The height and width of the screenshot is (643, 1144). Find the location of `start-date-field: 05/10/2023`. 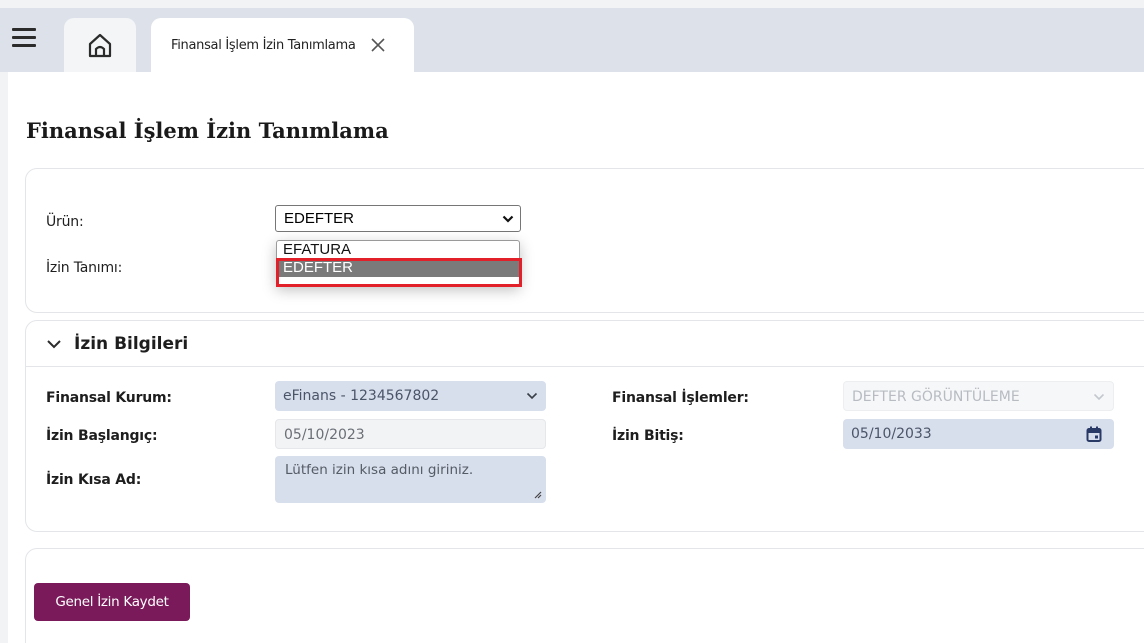

start-date-field: 05/10/2023 is located at coordinates (410, 434).